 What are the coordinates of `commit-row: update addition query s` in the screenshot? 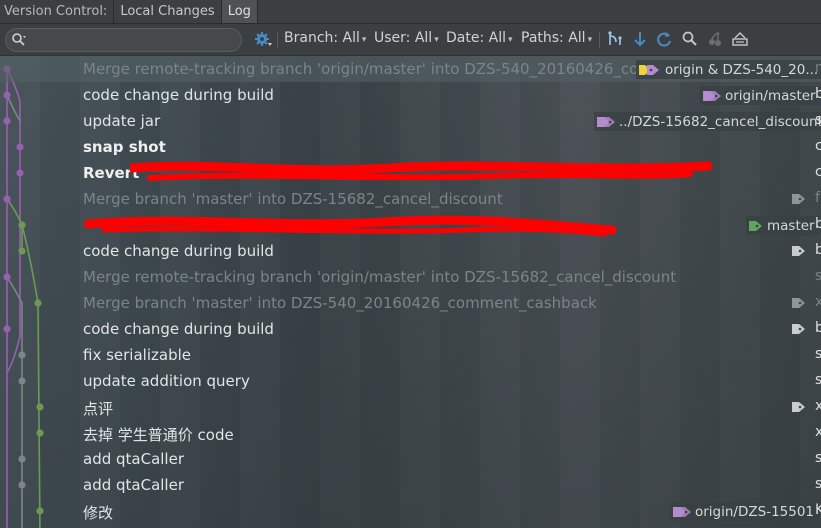 It's located at (410, 381).